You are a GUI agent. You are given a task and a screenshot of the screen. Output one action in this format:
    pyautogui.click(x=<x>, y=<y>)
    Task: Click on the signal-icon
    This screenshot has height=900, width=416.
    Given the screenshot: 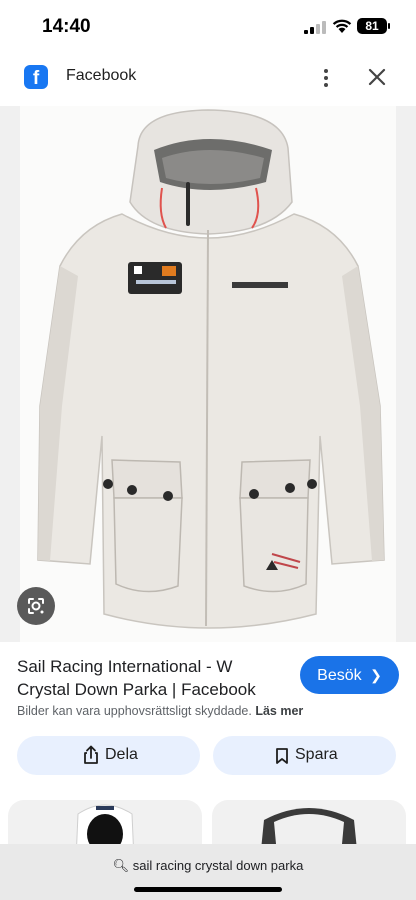 What is the action you would take?
    pyautogui.click(x=315, y=27)
    